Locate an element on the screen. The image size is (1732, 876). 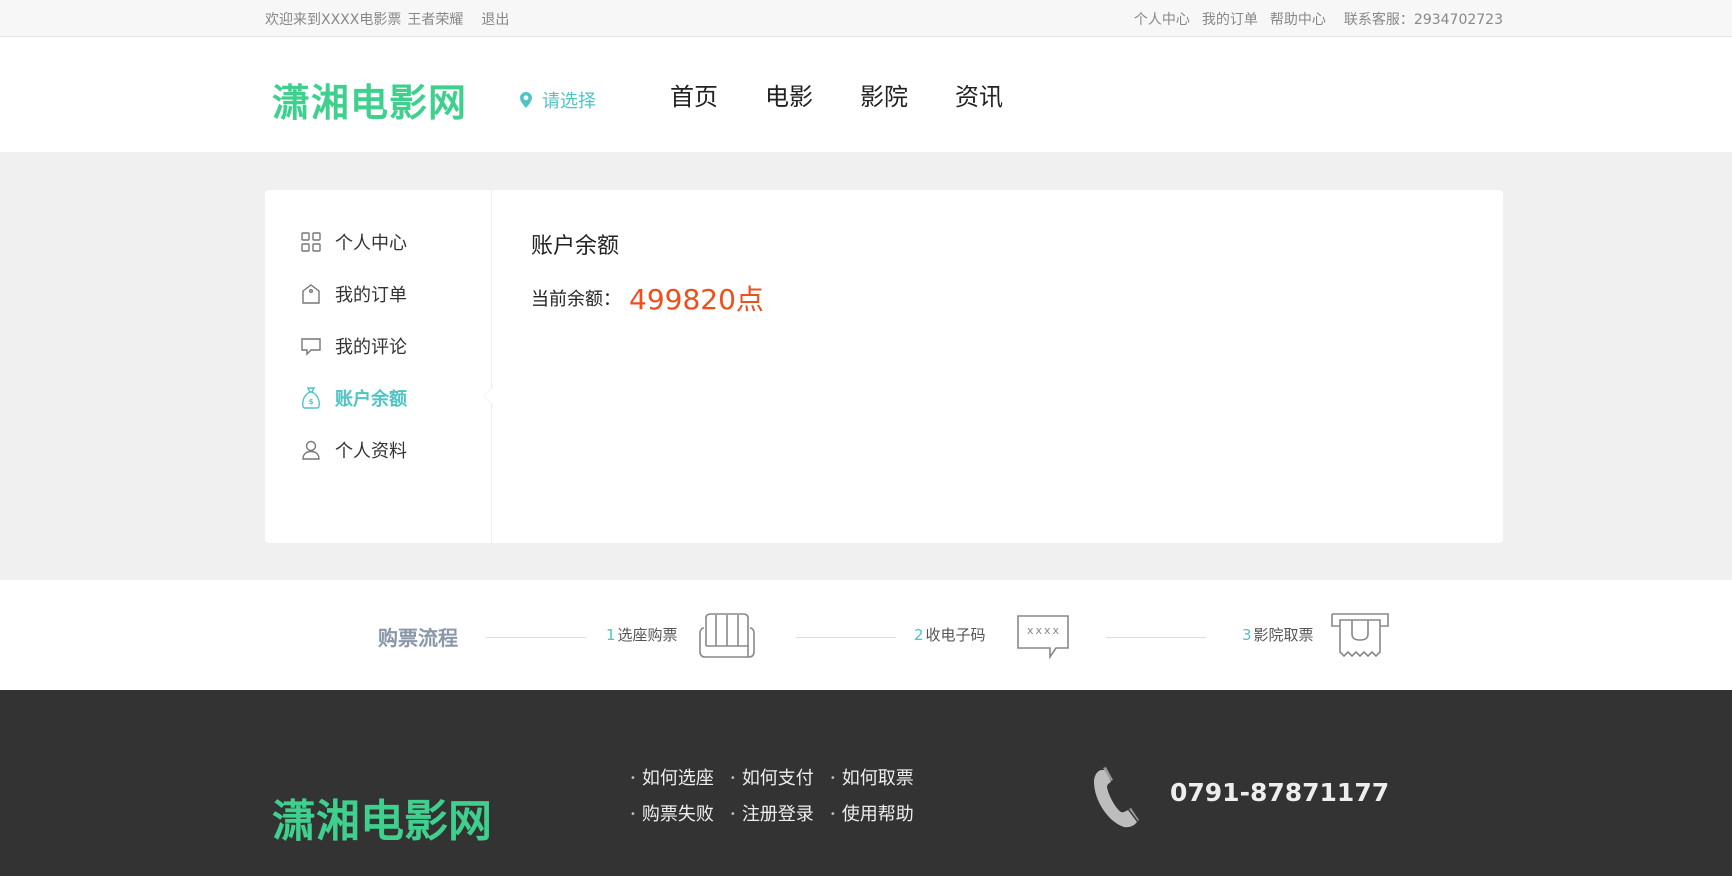
link-purchase-failed: 购票失败 is located at coordinates (672, 813).